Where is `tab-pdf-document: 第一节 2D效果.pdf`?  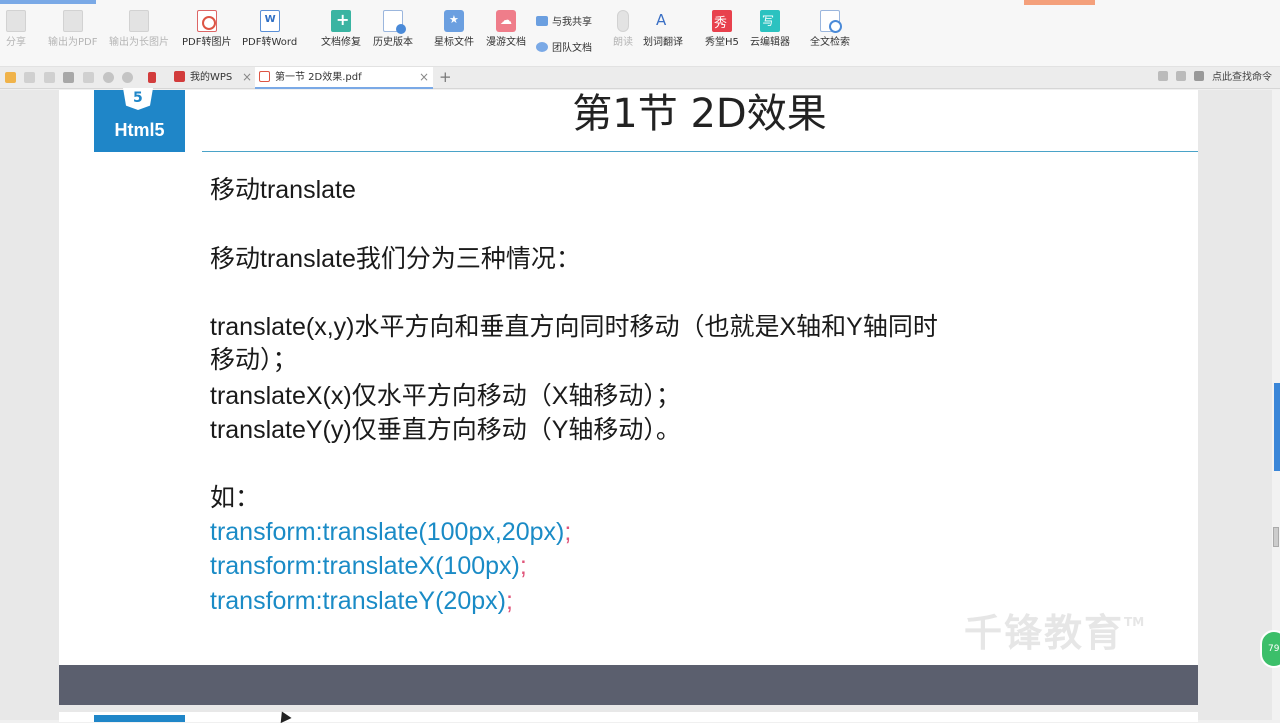
tab-pdf-document: 第一节 2D效果.pdf is located at coordinates (344, 78).